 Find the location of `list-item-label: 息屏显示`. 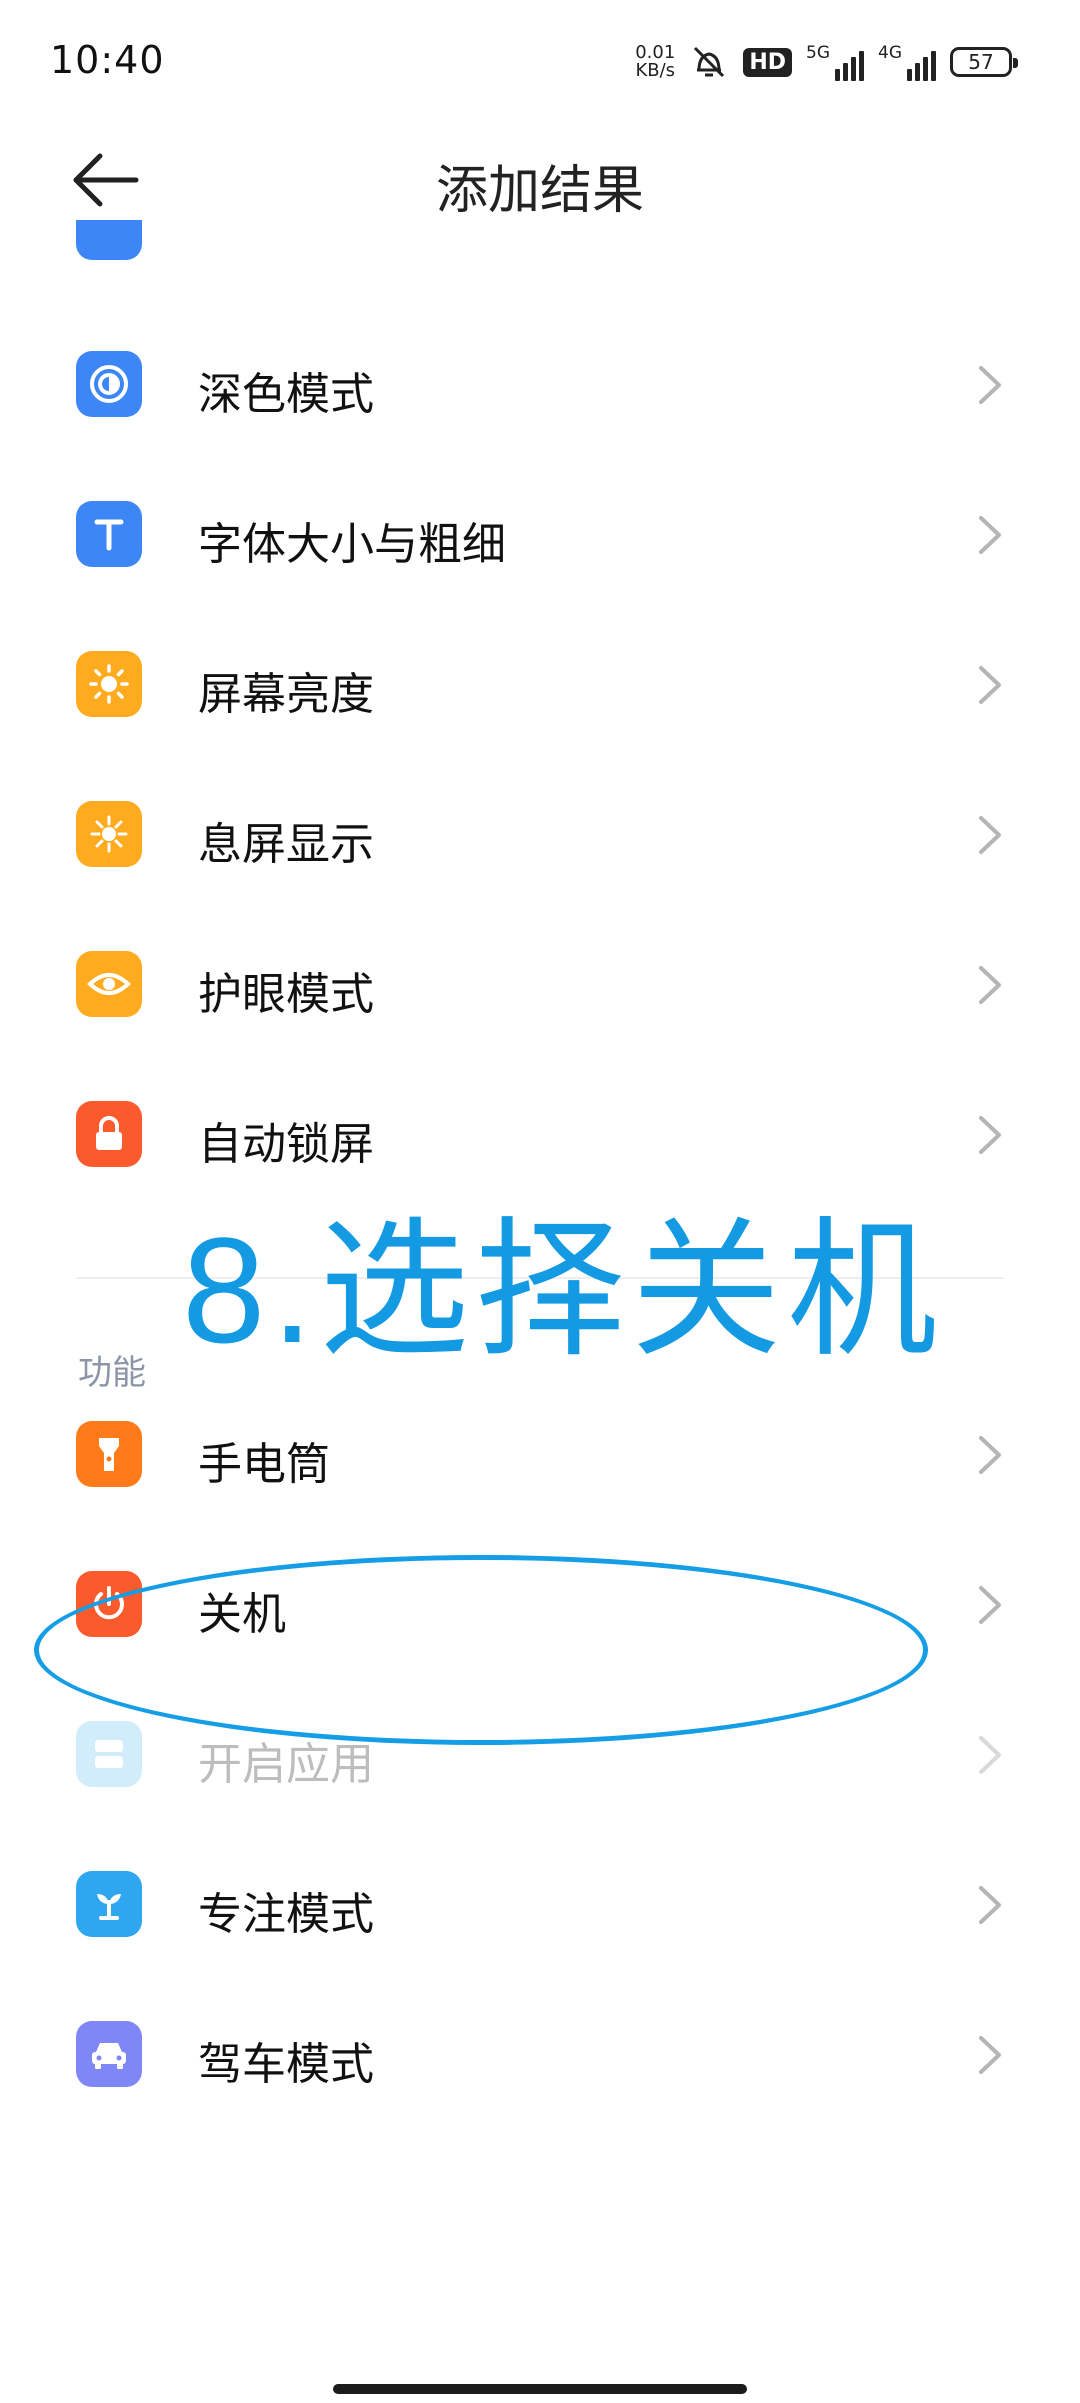

list-item-label: 息屏显示 is located at coordinates (286, 844).